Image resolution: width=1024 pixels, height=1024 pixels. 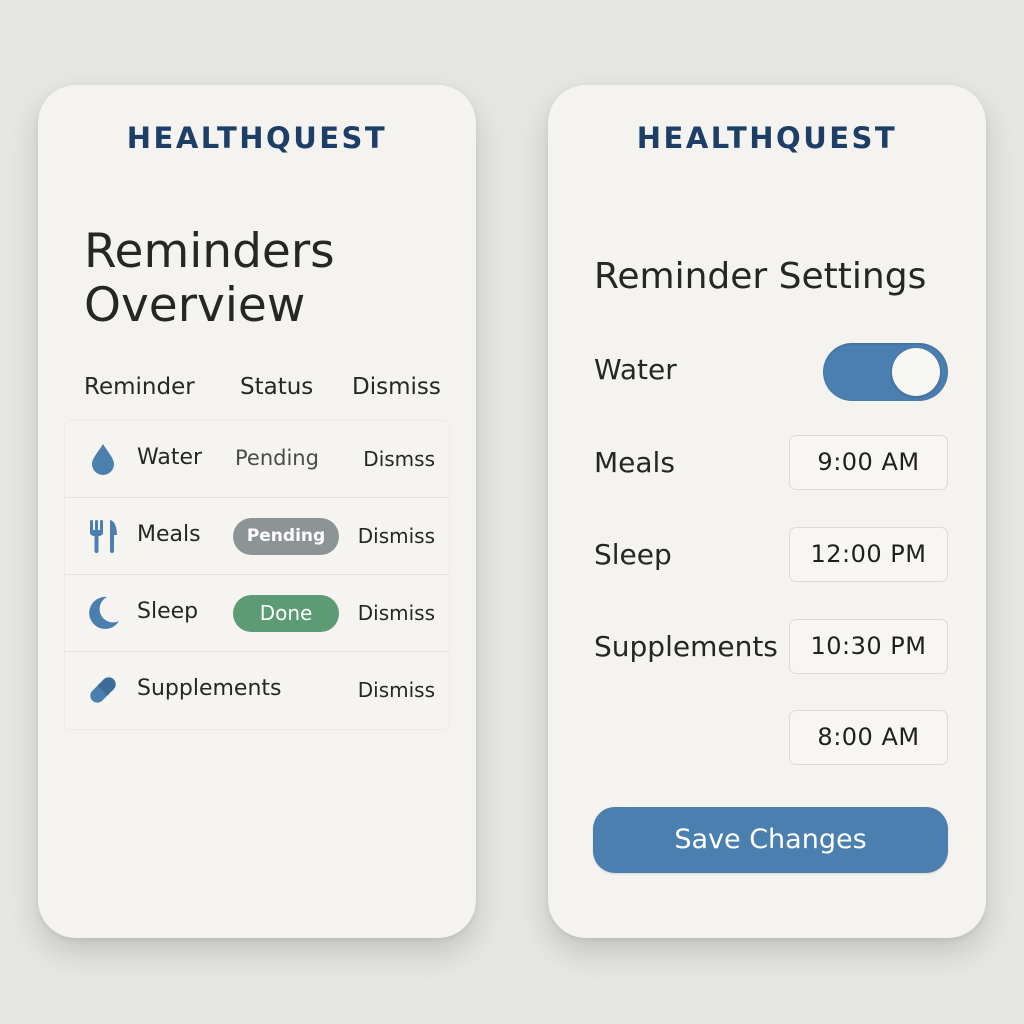 What do you see at coordinates (885, 372) in the screenshot?
I see `water-toggle` at bounding box center [885, 372].